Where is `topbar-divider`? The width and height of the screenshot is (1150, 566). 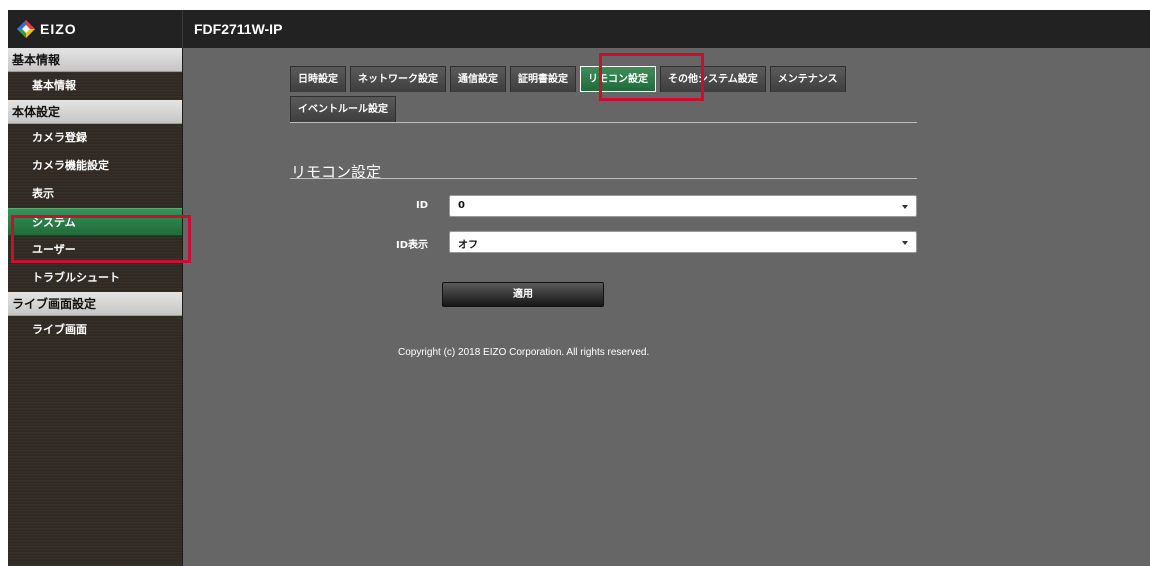
topbar-divider is located at coordinates (182, 29).